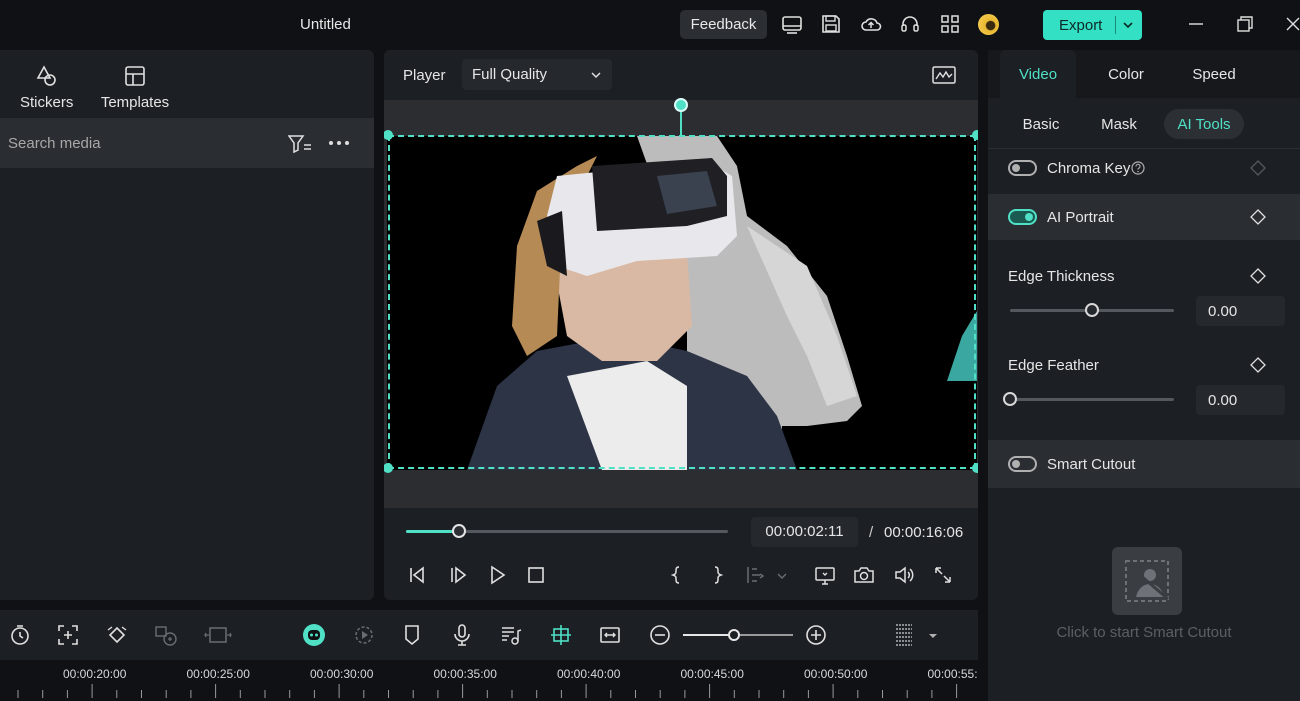 The image size is (1300, 701). I want to click on export-button: Export, so click(1092, 25).